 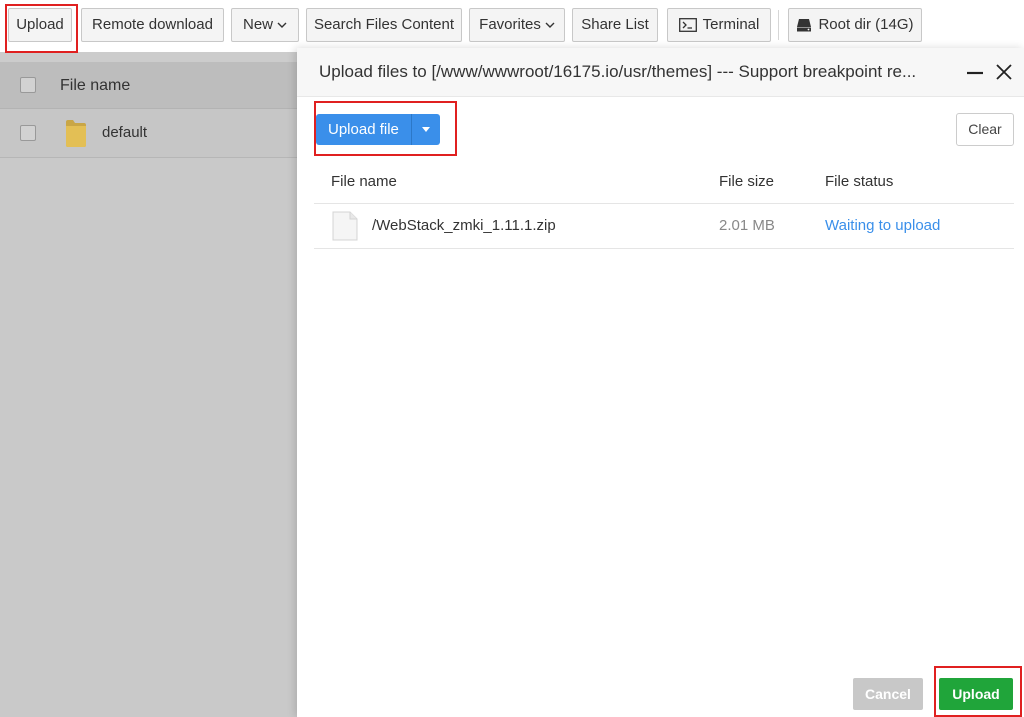 What do you see at coordinates (150, 85) in the screenshot?
I see `file-list-header: File name` at bounding box center [150, 85].